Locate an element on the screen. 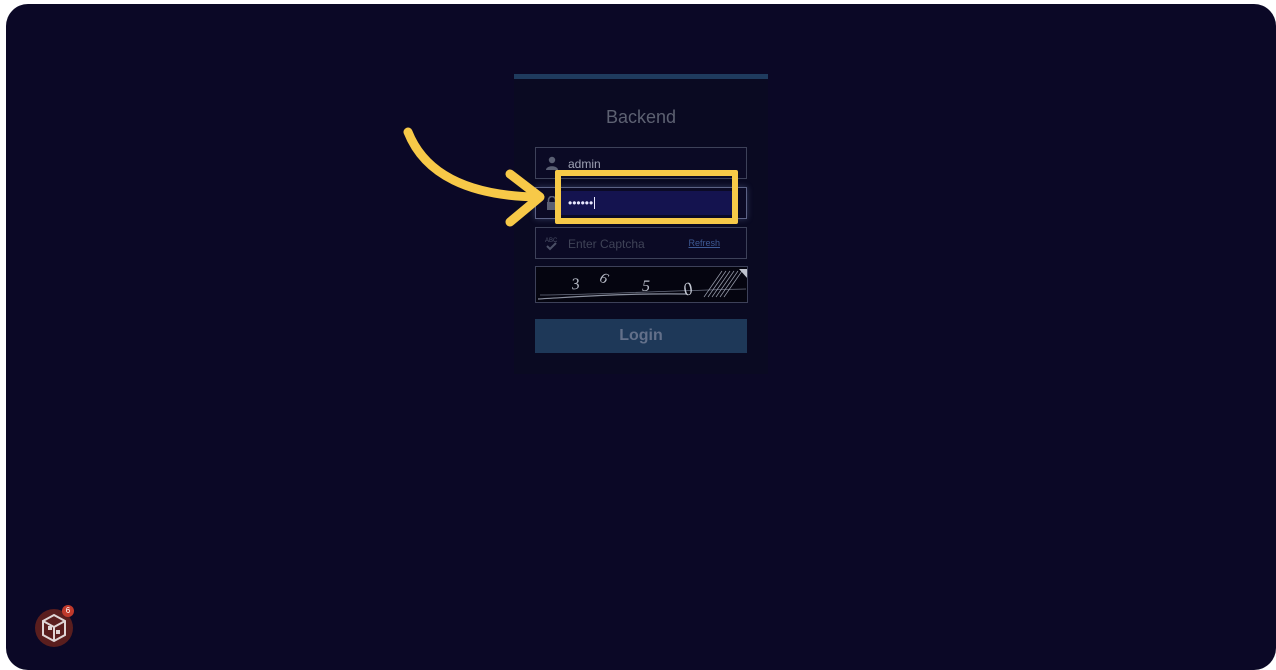 The height and width of the screenshot is (670, 1276). svg-text: 0 is located at coordinates (687, 289).